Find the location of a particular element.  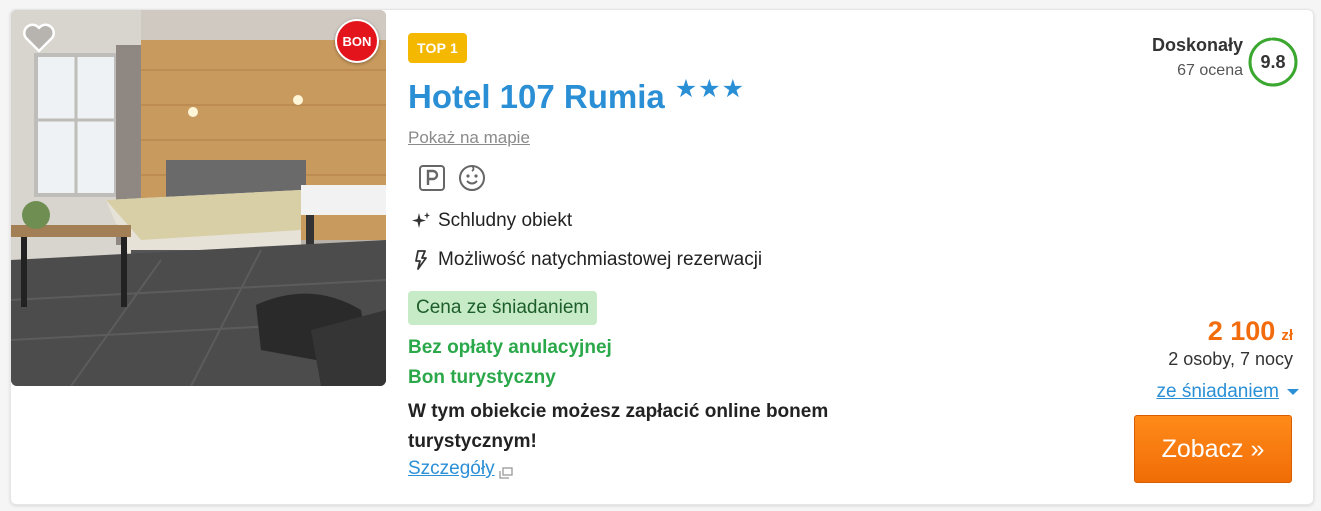

feature-clean: Schludny obiekt is located at coordinates (491, 221).